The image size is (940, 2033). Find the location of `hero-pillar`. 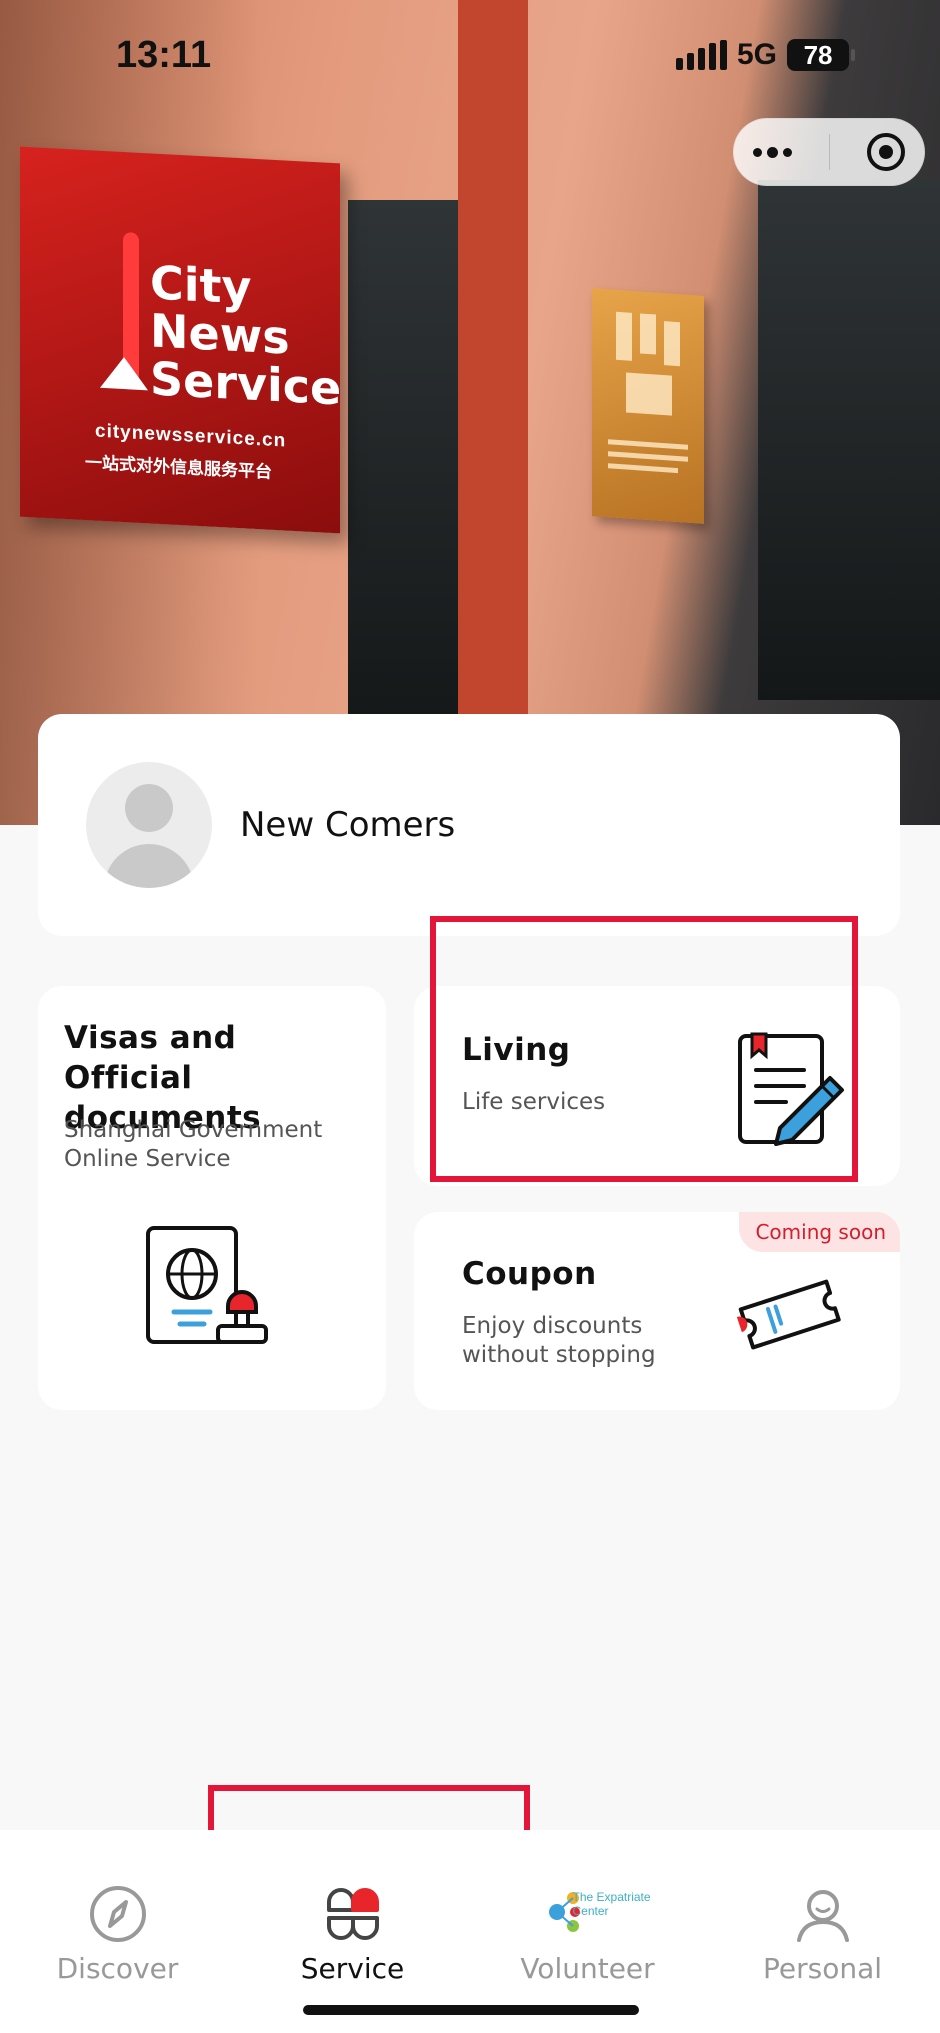

hero-pillar is located at coordinates (493, 412).